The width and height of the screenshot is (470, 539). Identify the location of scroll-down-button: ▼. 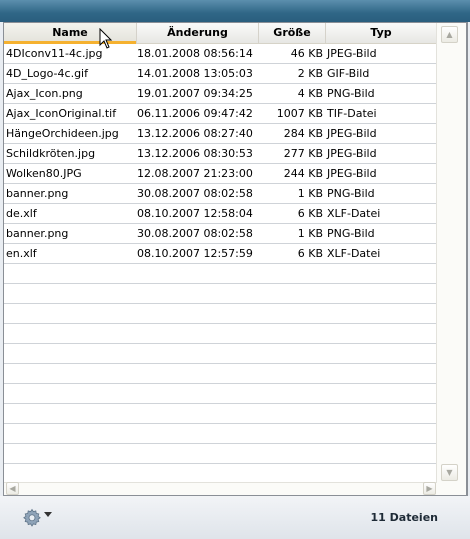
(449, 472).